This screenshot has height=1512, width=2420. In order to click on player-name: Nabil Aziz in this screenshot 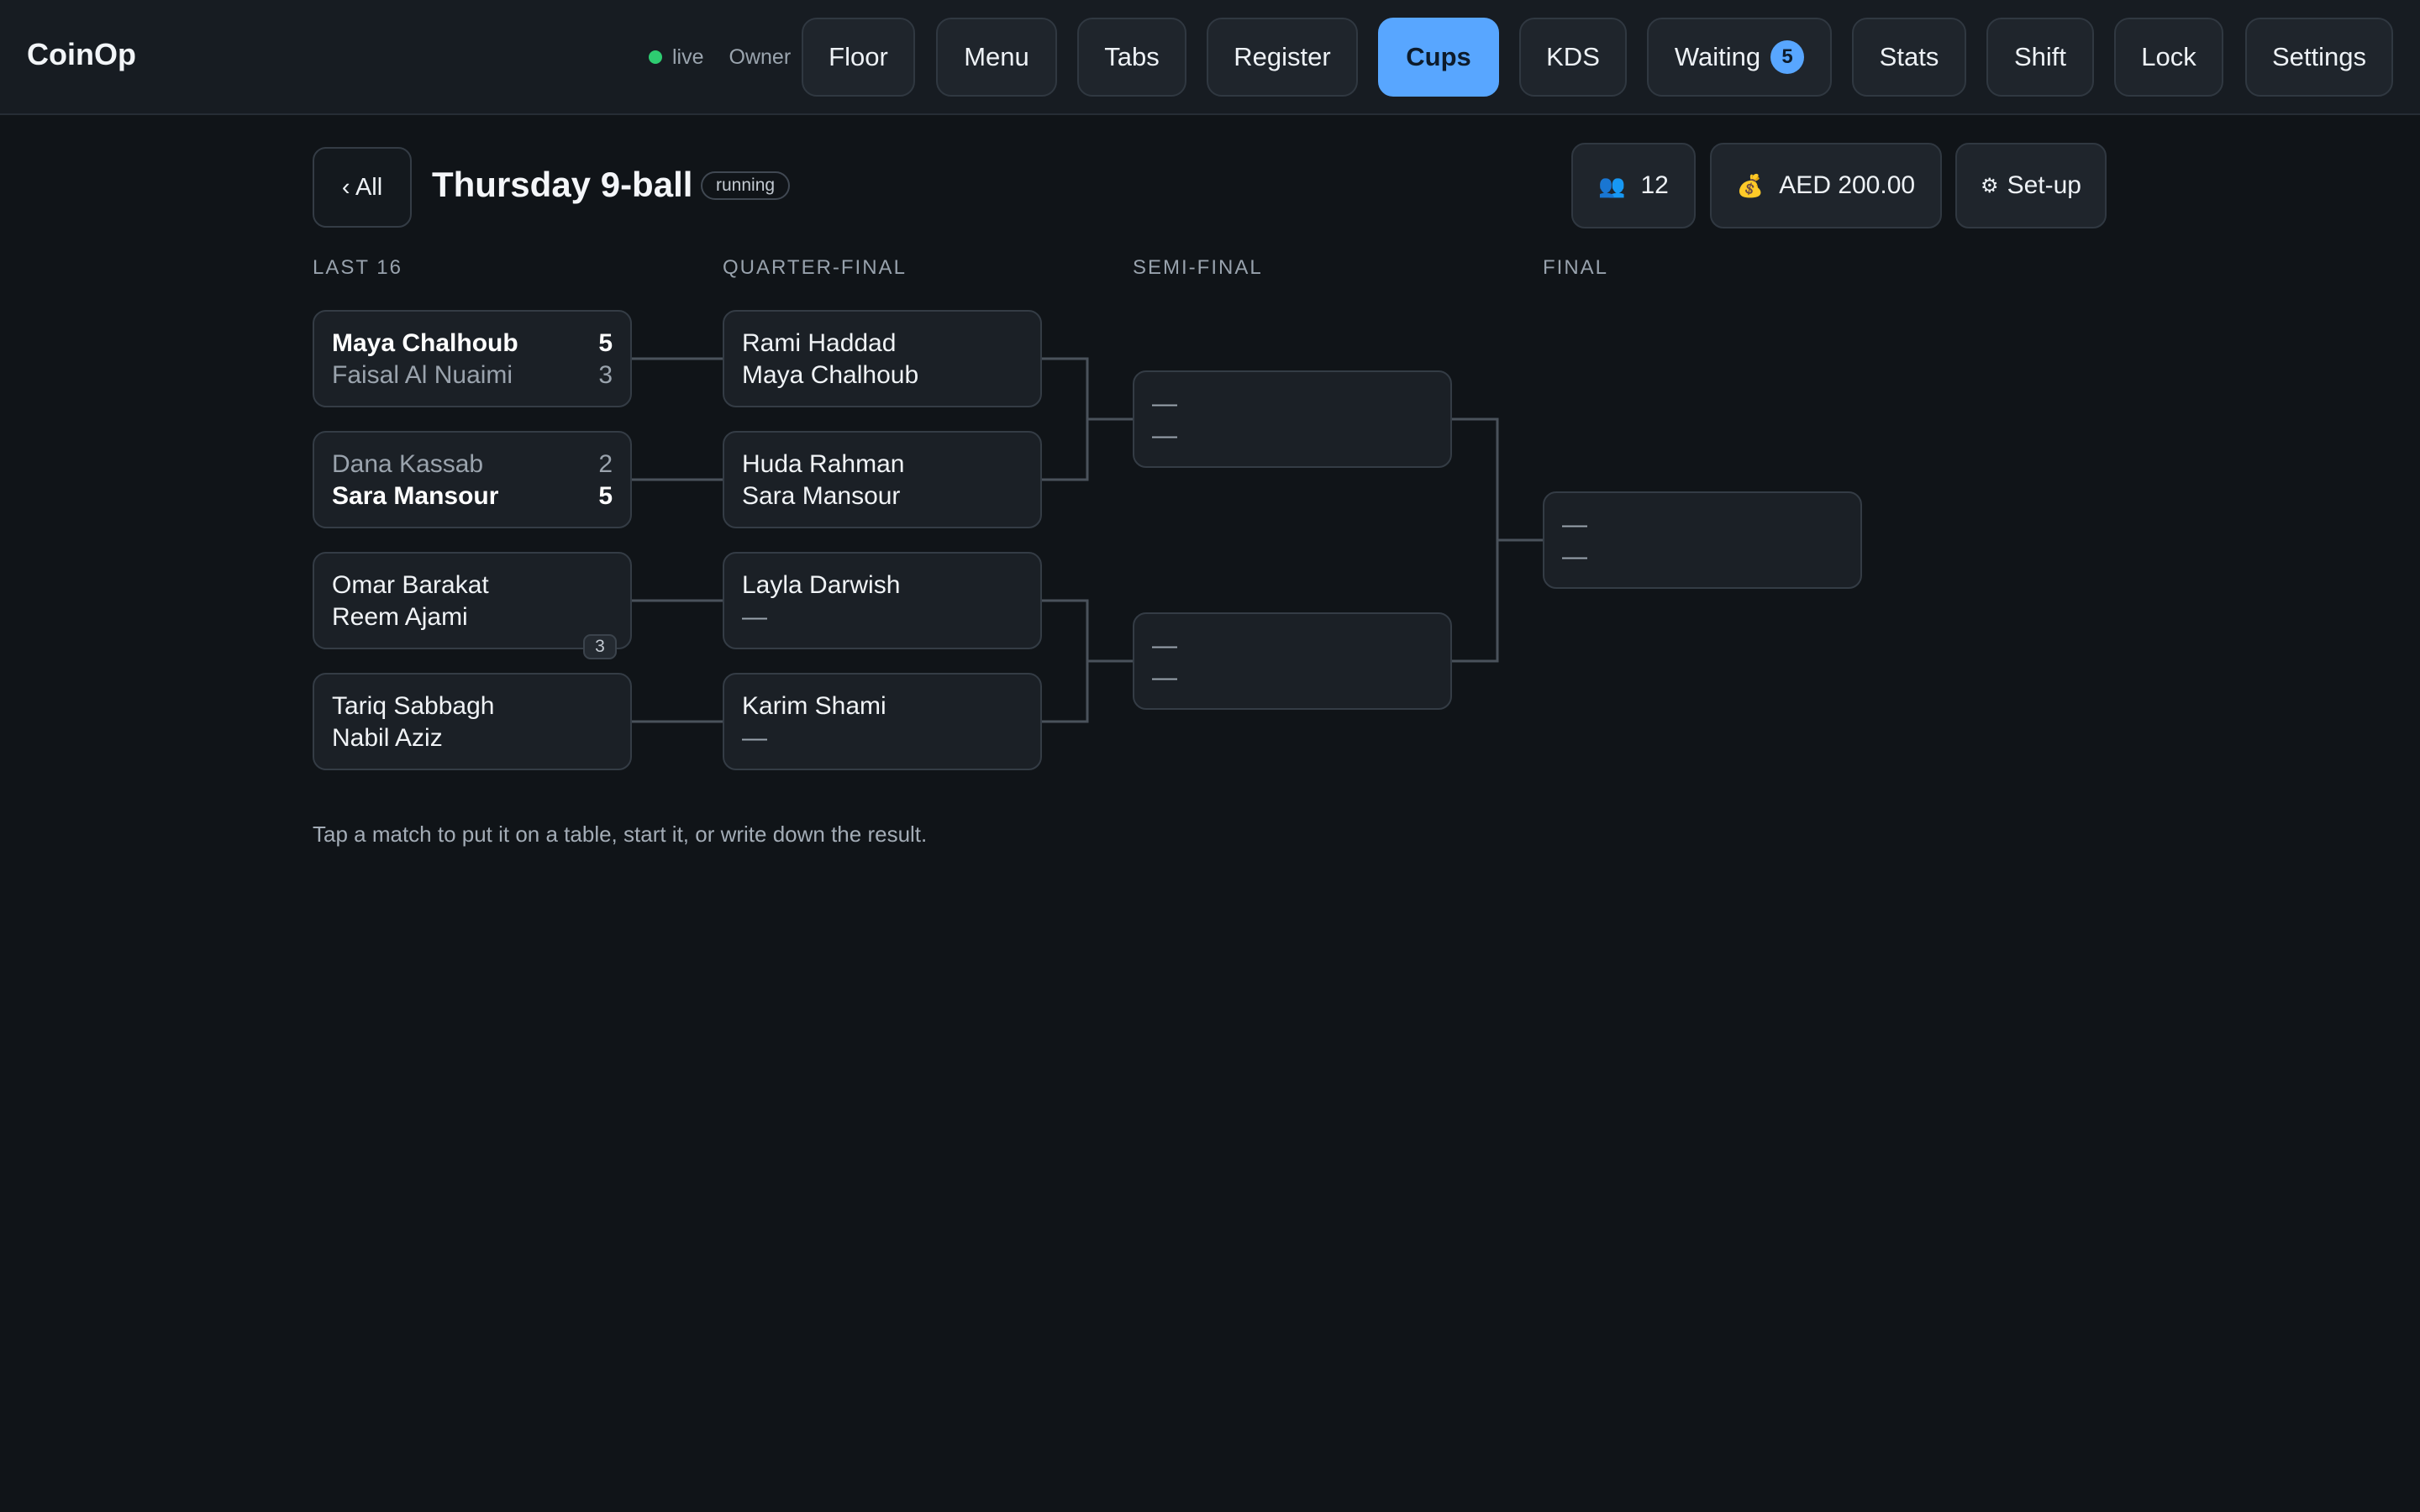, I will do `click(387, 738)`.